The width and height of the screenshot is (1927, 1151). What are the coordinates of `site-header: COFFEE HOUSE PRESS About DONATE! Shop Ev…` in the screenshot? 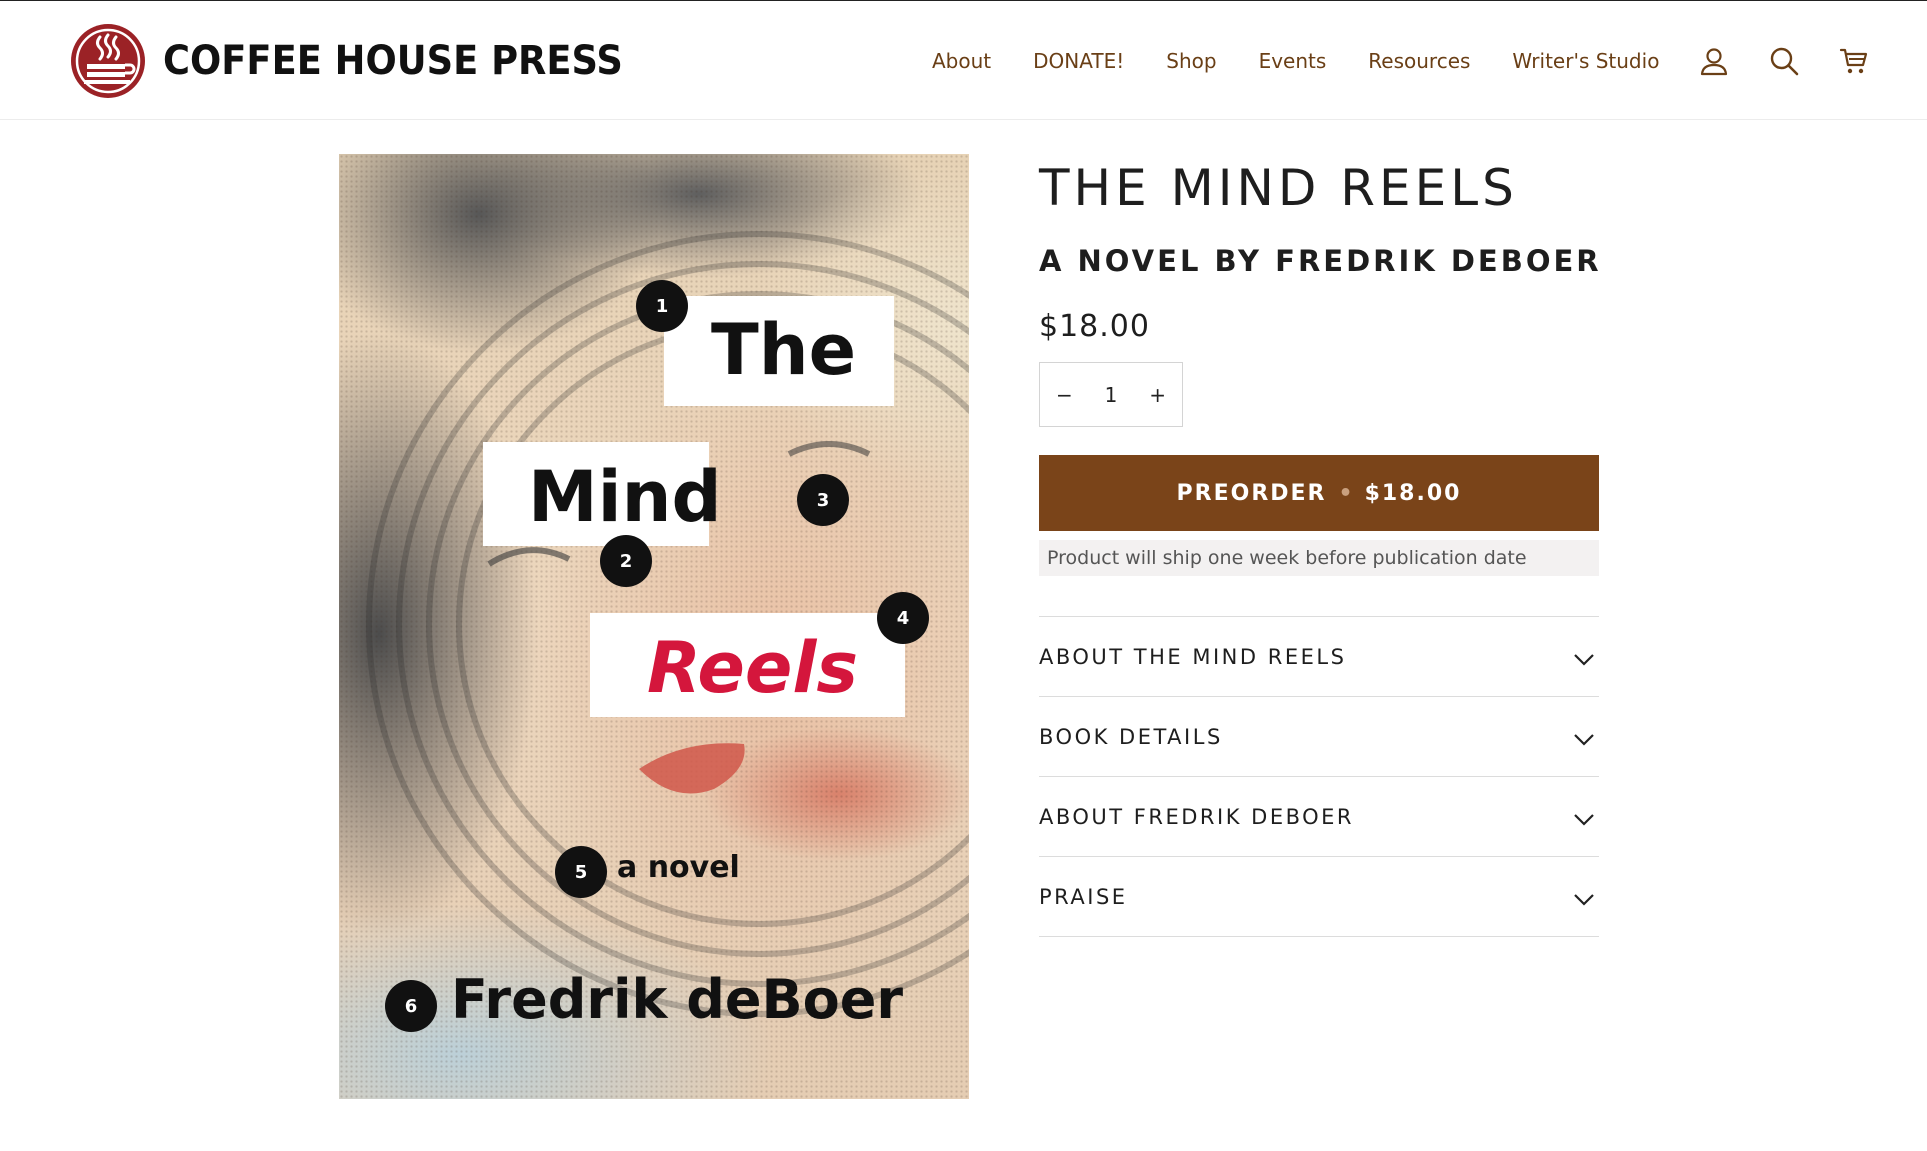 It's located at (963, 60).